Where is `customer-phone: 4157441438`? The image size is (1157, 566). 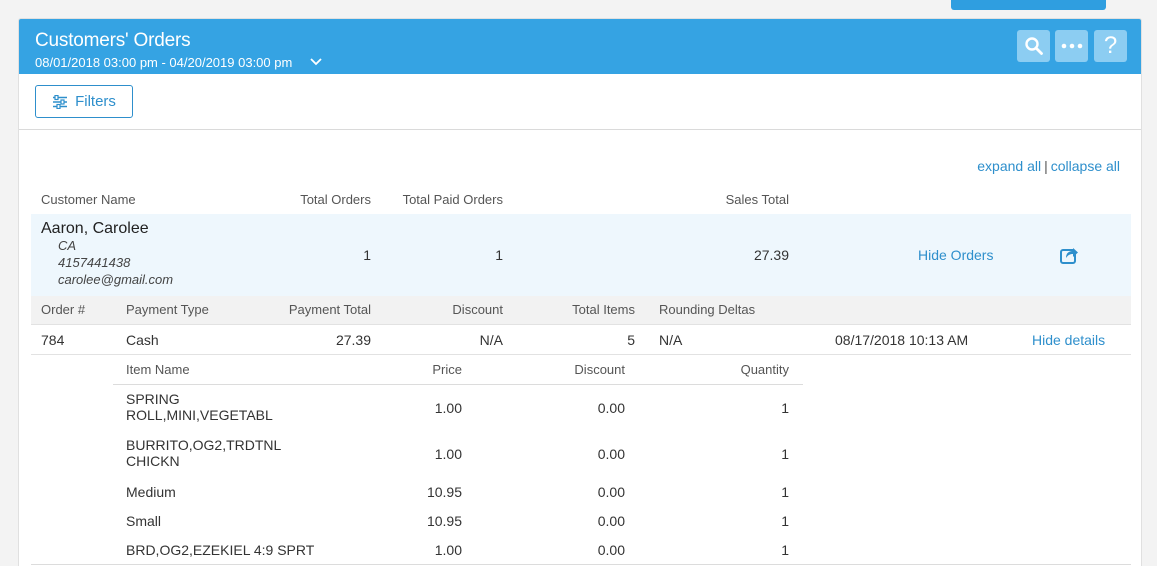 customer-phone: 4157441438 is located at coordinates (94, 262).